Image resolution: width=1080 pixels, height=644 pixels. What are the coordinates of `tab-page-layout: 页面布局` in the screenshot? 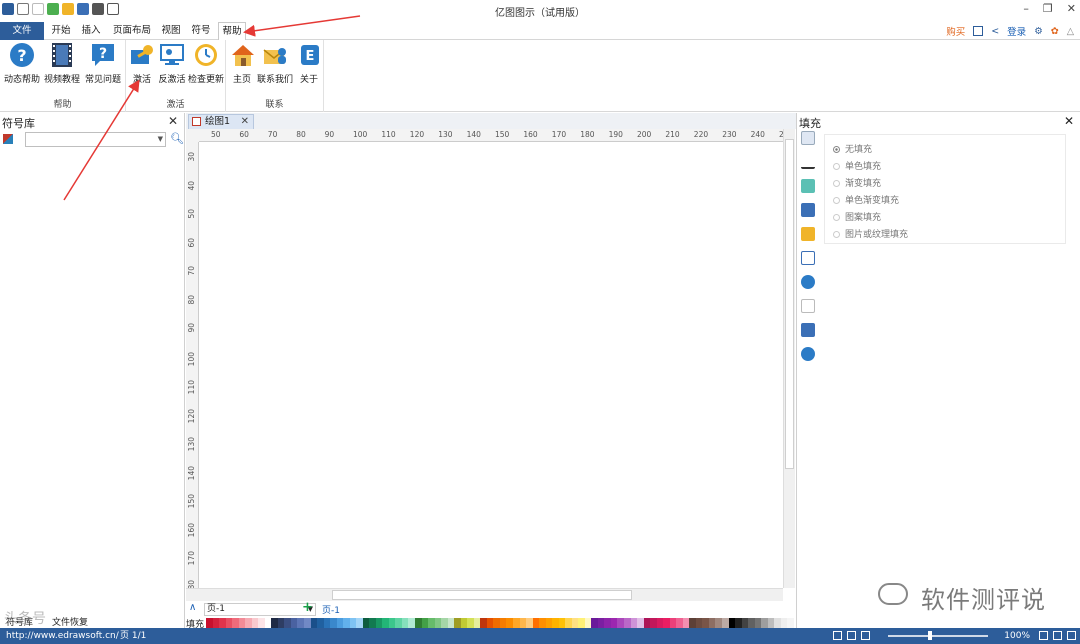 It's located at (132, 31).